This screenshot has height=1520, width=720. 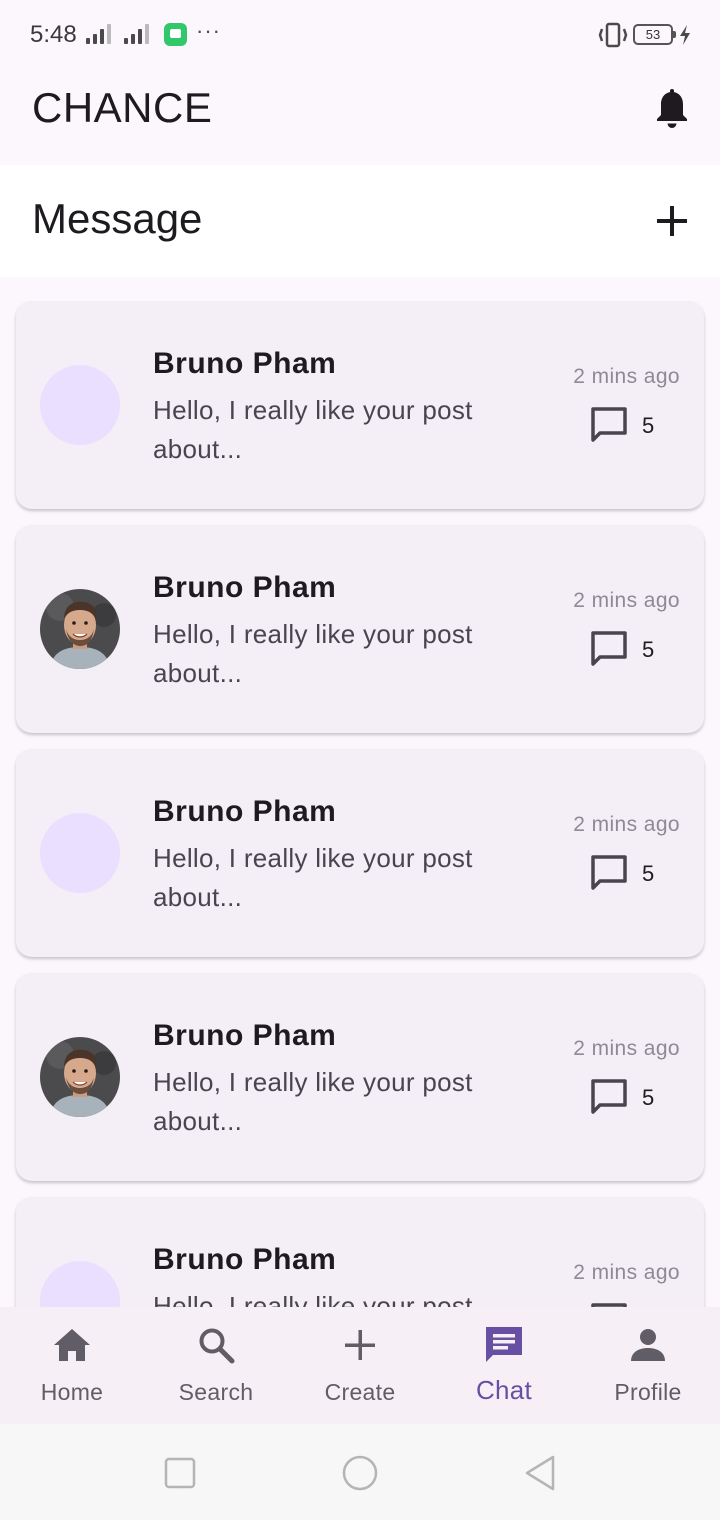 I want to click on chat-icon, so click(x=504, y=1344).